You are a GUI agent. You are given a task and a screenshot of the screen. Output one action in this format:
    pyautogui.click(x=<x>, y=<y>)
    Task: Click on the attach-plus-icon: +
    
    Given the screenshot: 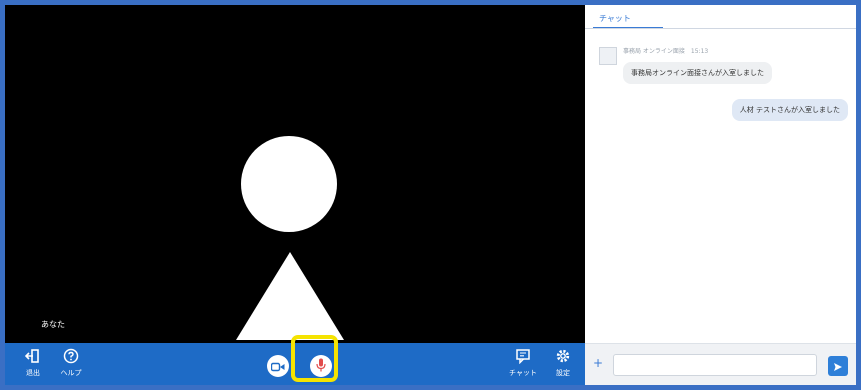 What is the action you would take?
    pyautogui.click(x=598, y=363)
    